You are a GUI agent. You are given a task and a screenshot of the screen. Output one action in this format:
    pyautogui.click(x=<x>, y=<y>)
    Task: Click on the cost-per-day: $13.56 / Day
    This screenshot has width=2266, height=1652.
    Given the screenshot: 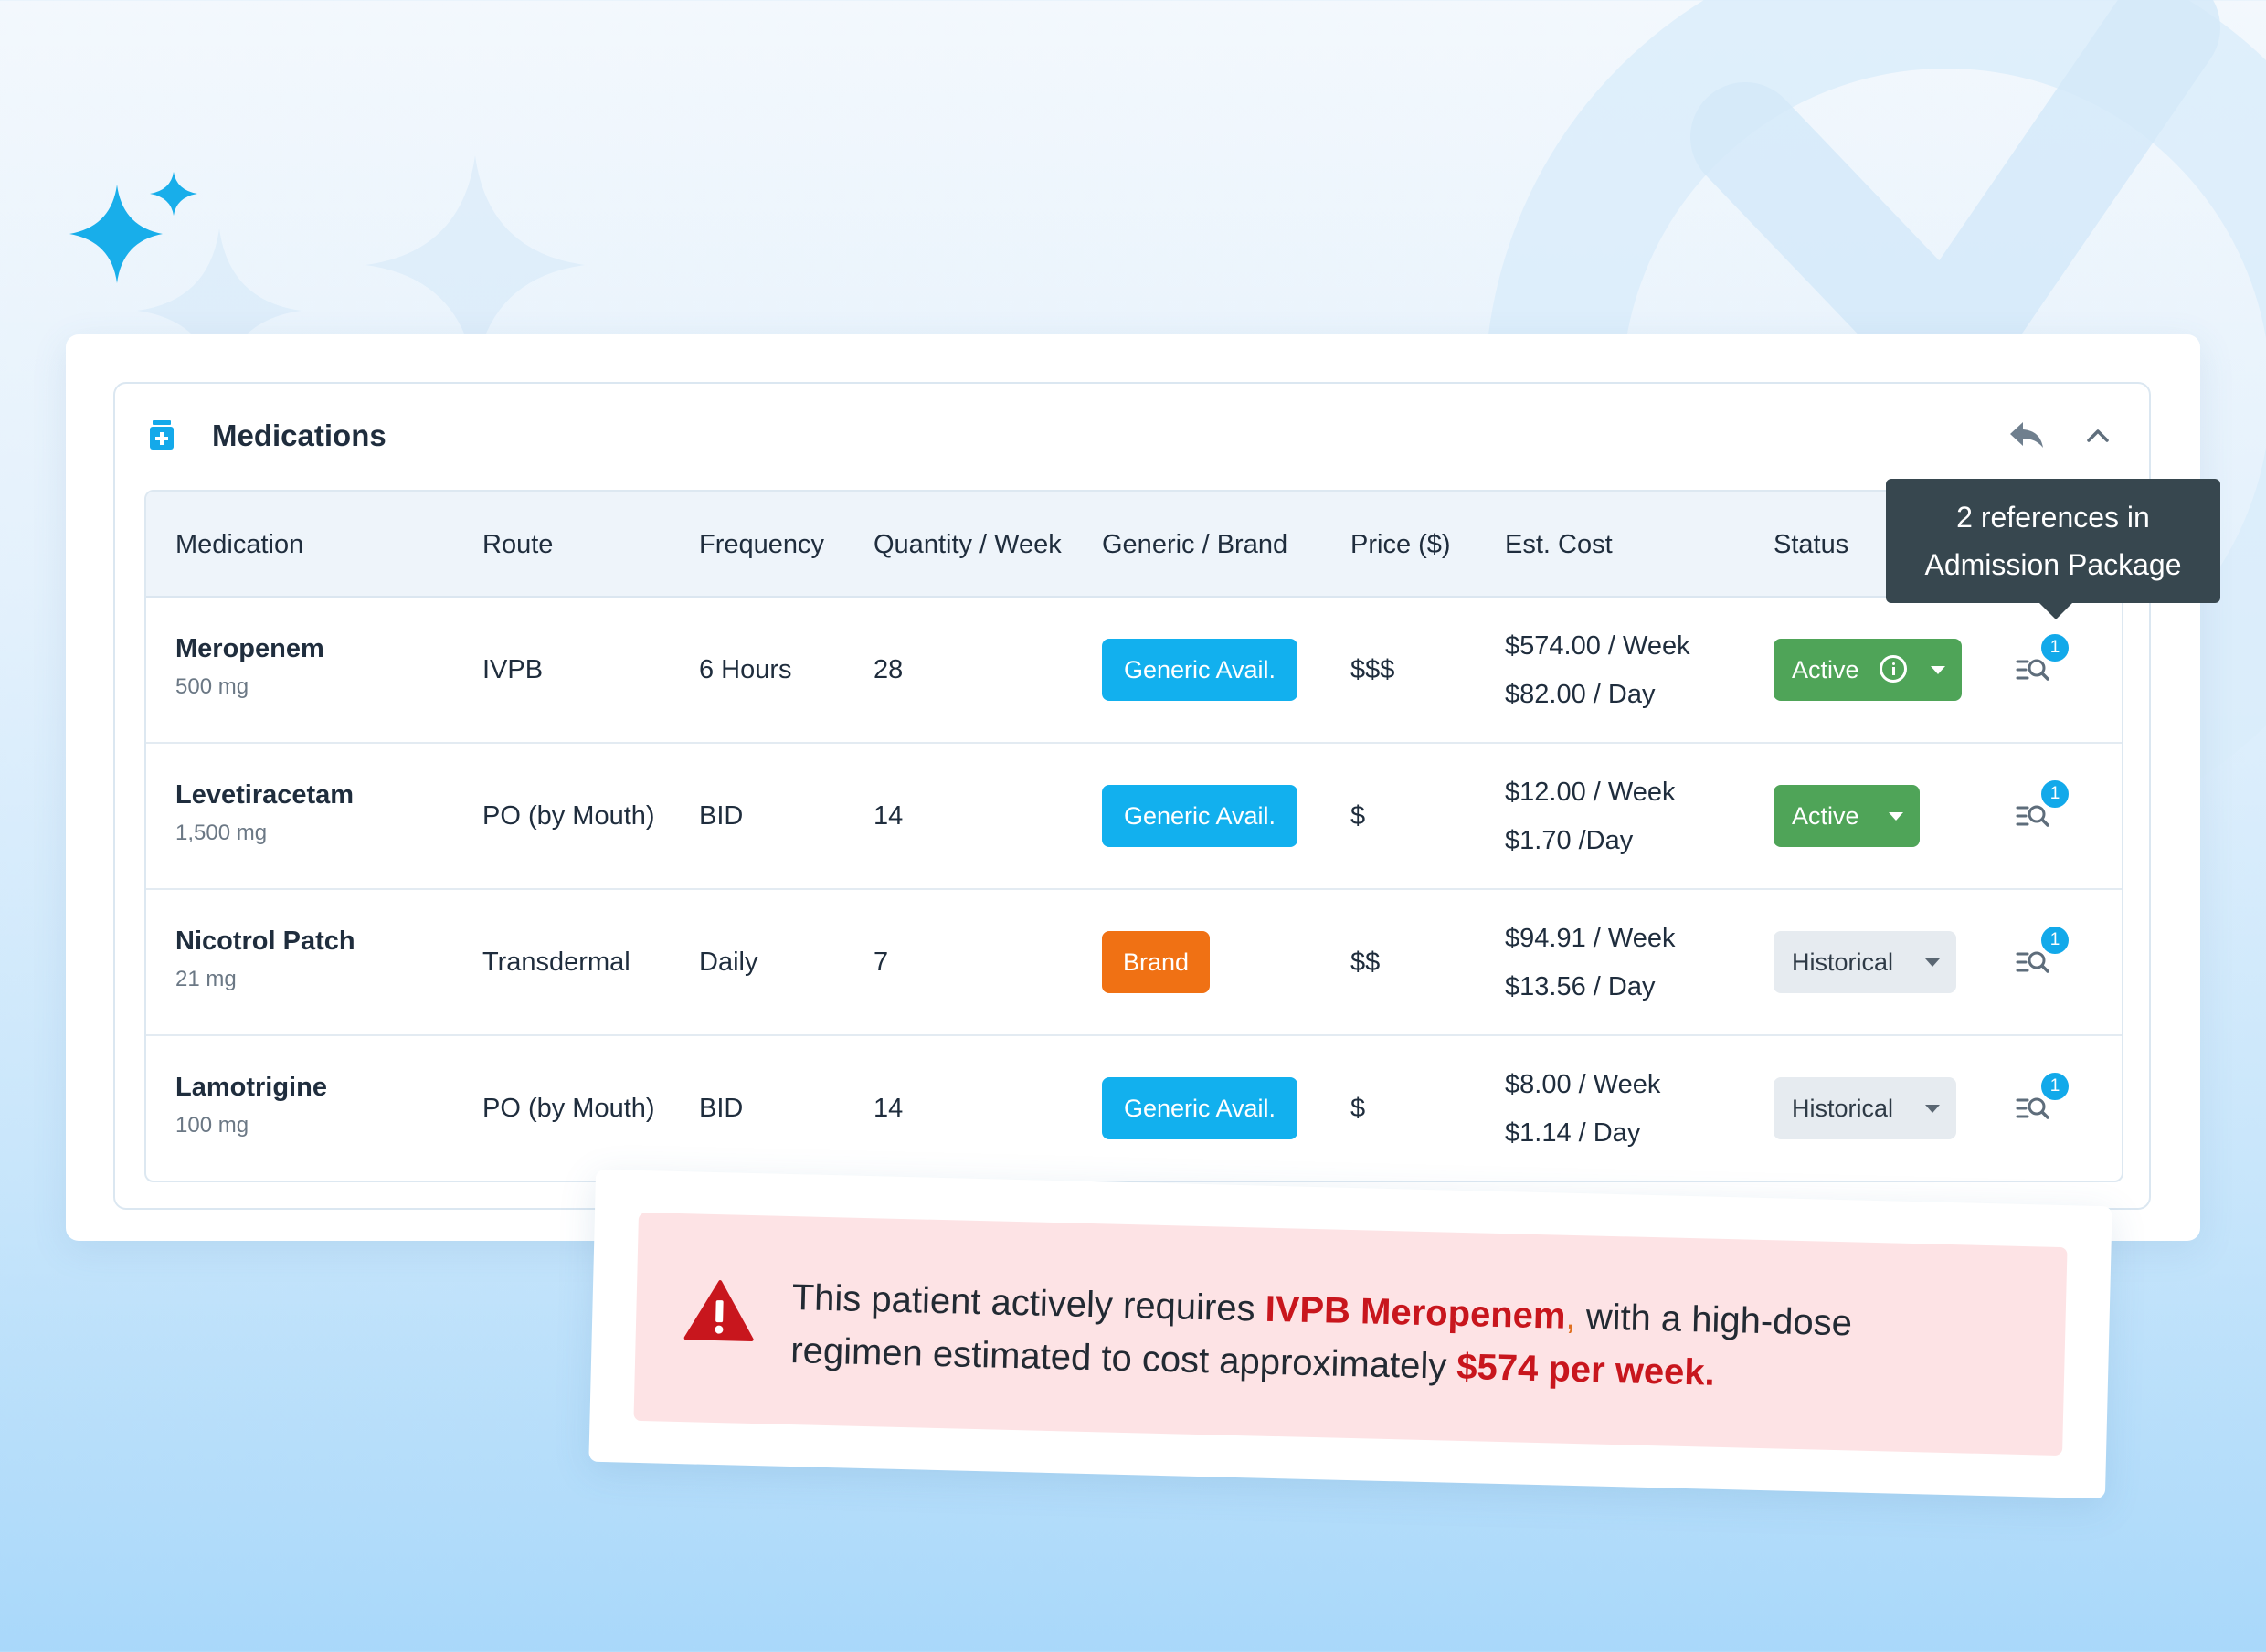 What is the action you would take?
    pyautogui.click(x=1581, y=987)
    